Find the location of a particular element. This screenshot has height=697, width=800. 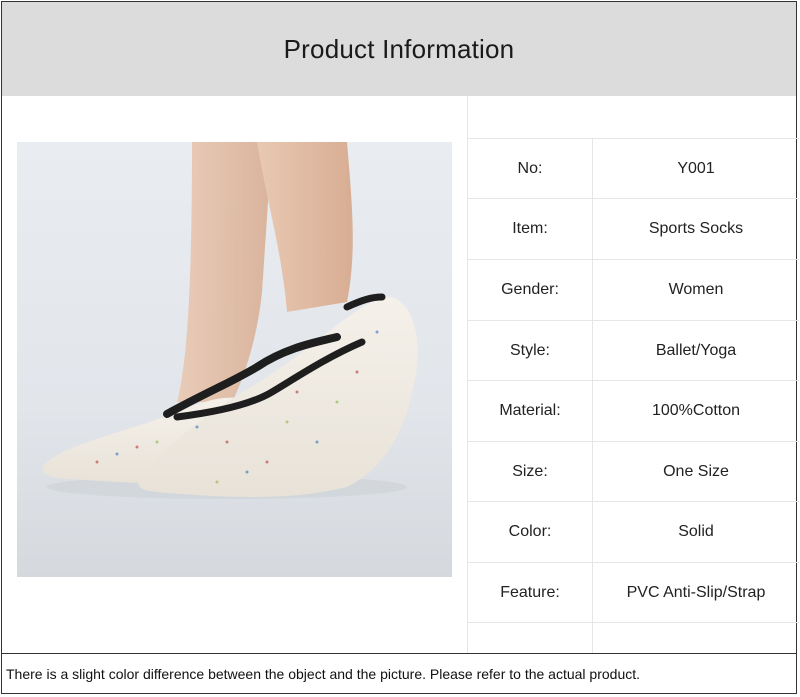

table-row: Color: Solid is located at coordinates (633, 531).